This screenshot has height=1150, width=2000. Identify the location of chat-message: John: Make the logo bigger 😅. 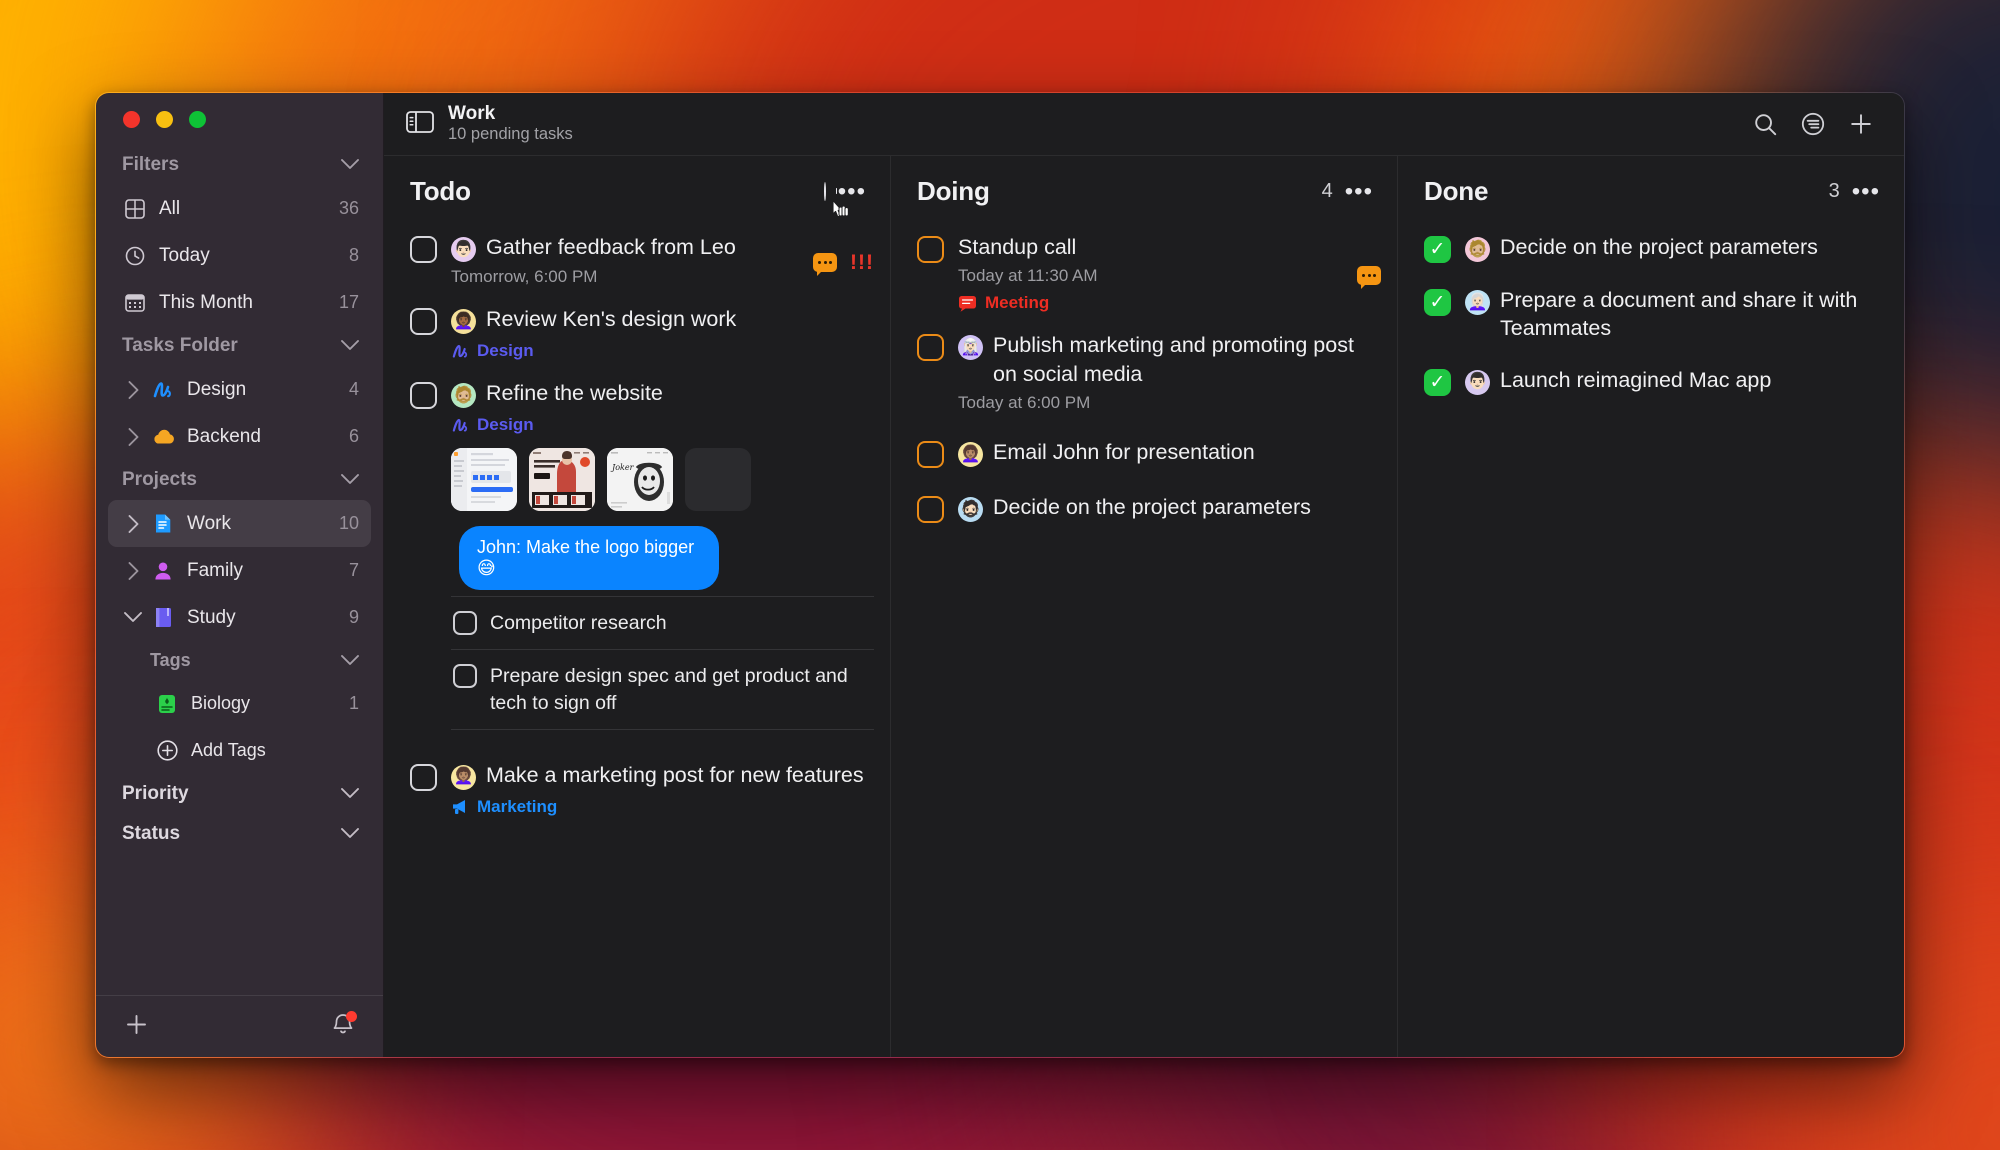
(586, 558).